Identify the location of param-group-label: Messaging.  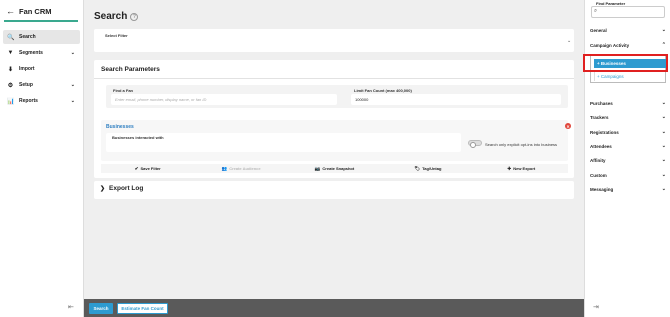
(602, 189).